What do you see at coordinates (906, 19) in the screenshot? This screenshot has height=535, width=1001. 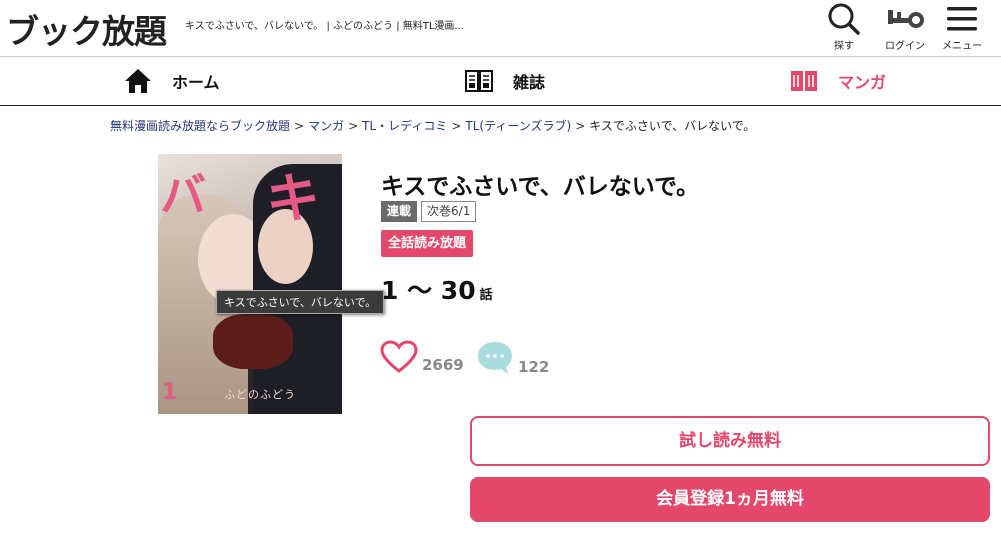 I see `key-icon` at bounding box center [906, 19].